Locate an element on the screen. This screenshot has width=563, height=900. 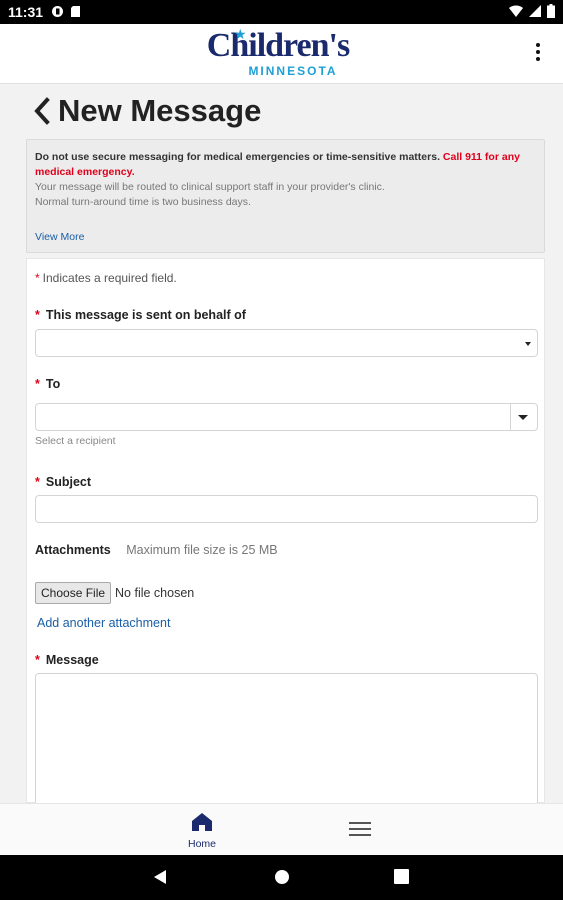
system-nav-bar is located at coordinates (281, 877).